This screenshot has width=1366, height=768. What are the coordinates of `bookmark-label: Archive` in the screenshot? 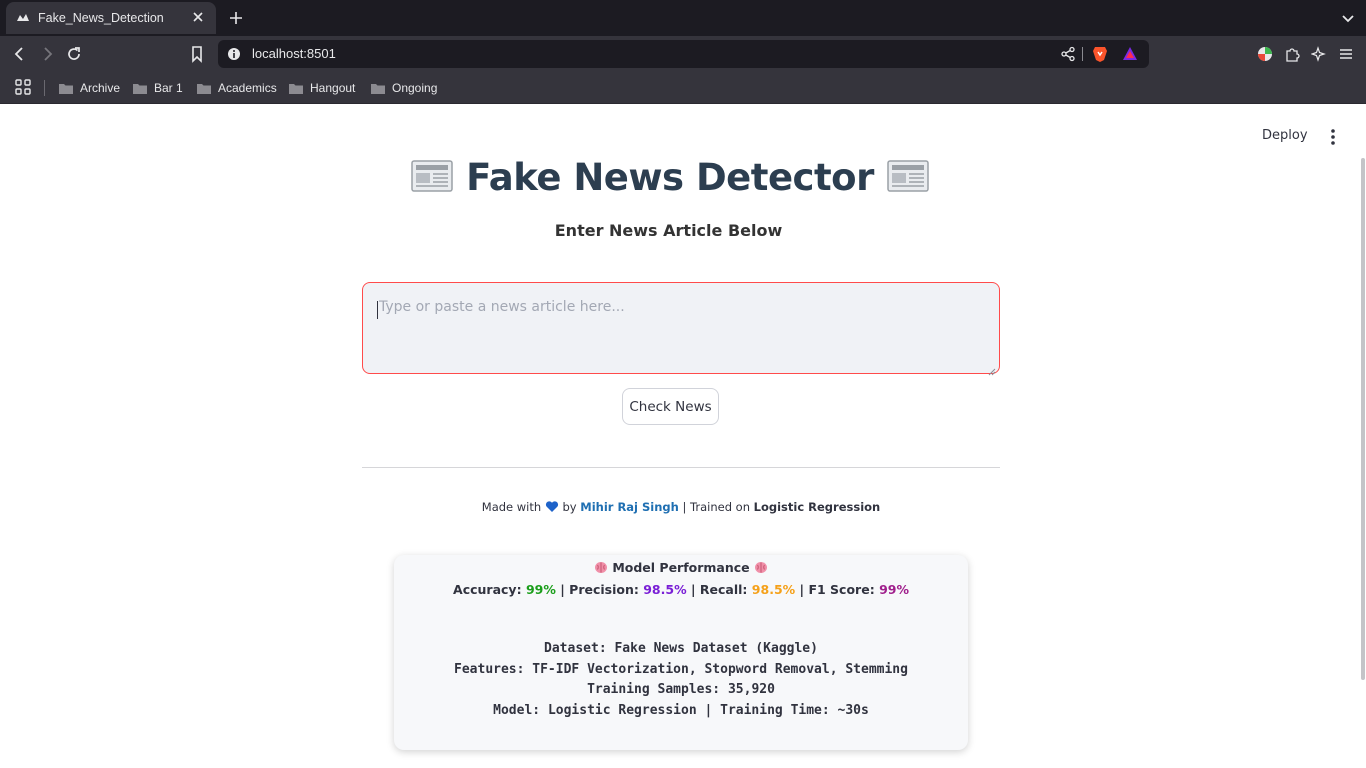 It's located at (100, 88).